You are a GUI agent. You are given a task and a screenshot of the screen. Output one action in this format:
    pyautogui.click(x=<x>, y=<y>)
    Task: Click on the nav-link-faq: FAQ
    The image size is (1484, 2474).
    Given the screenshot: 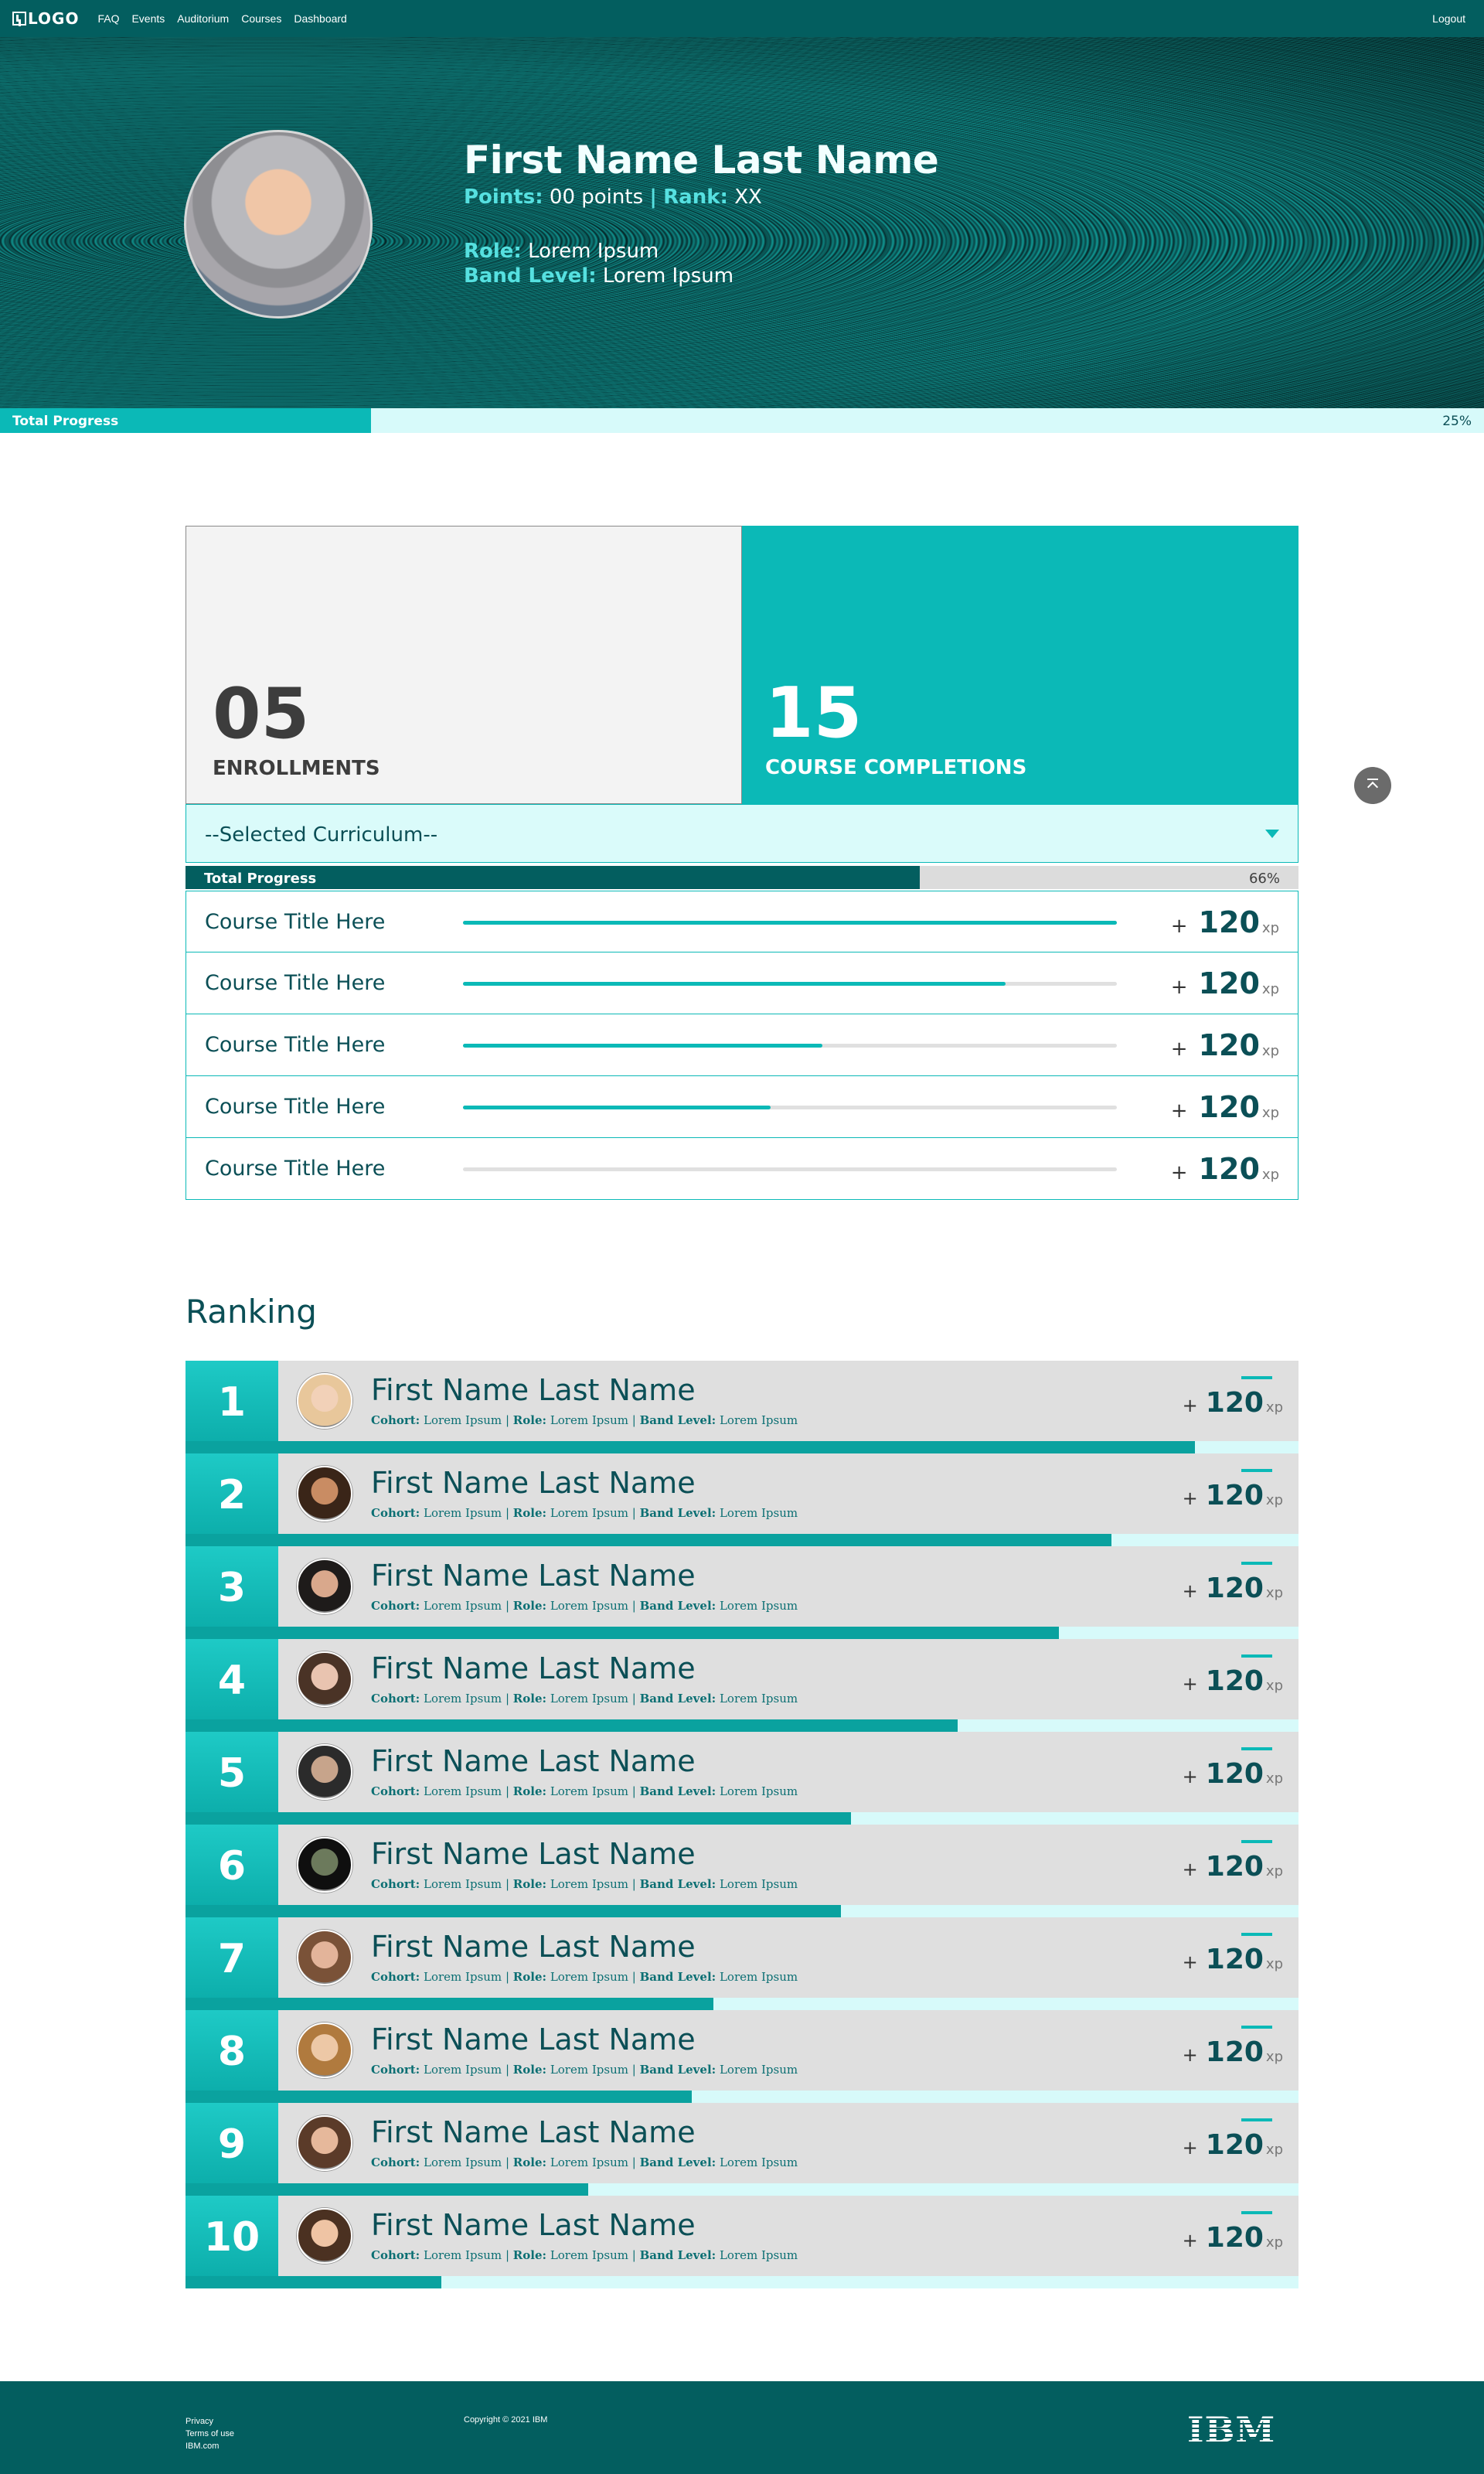 What is the action you would take?
    pyautogui.click(x=108, y=18)
    